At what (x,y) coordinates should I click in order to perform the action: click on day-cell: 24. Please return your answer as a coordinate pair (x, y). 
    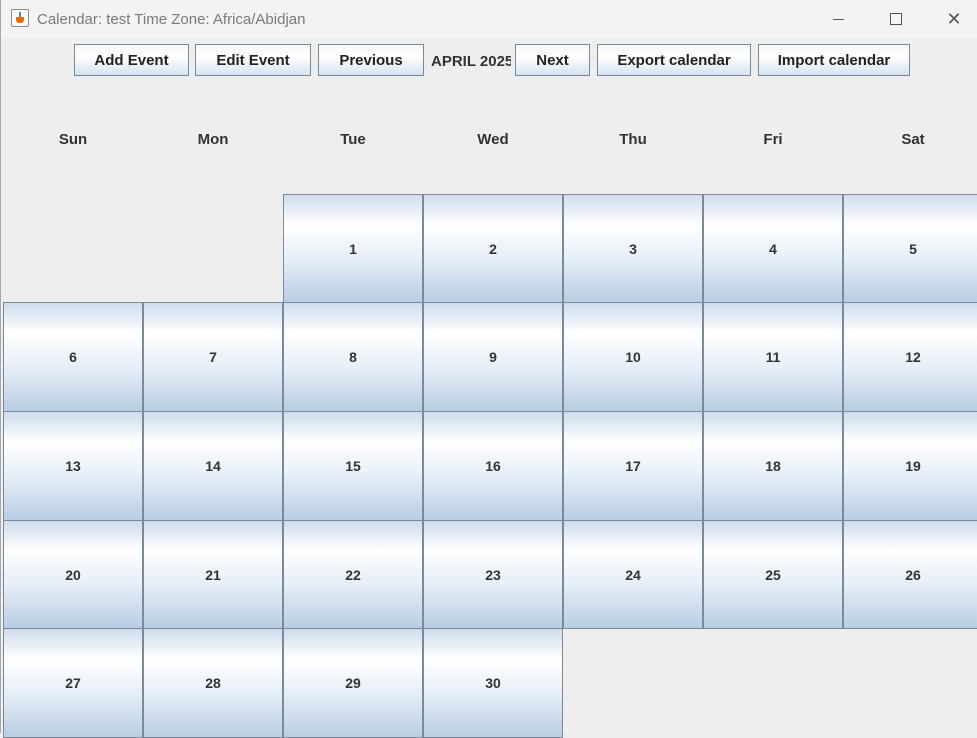
    Looking at the image, I should click on (633, 574).